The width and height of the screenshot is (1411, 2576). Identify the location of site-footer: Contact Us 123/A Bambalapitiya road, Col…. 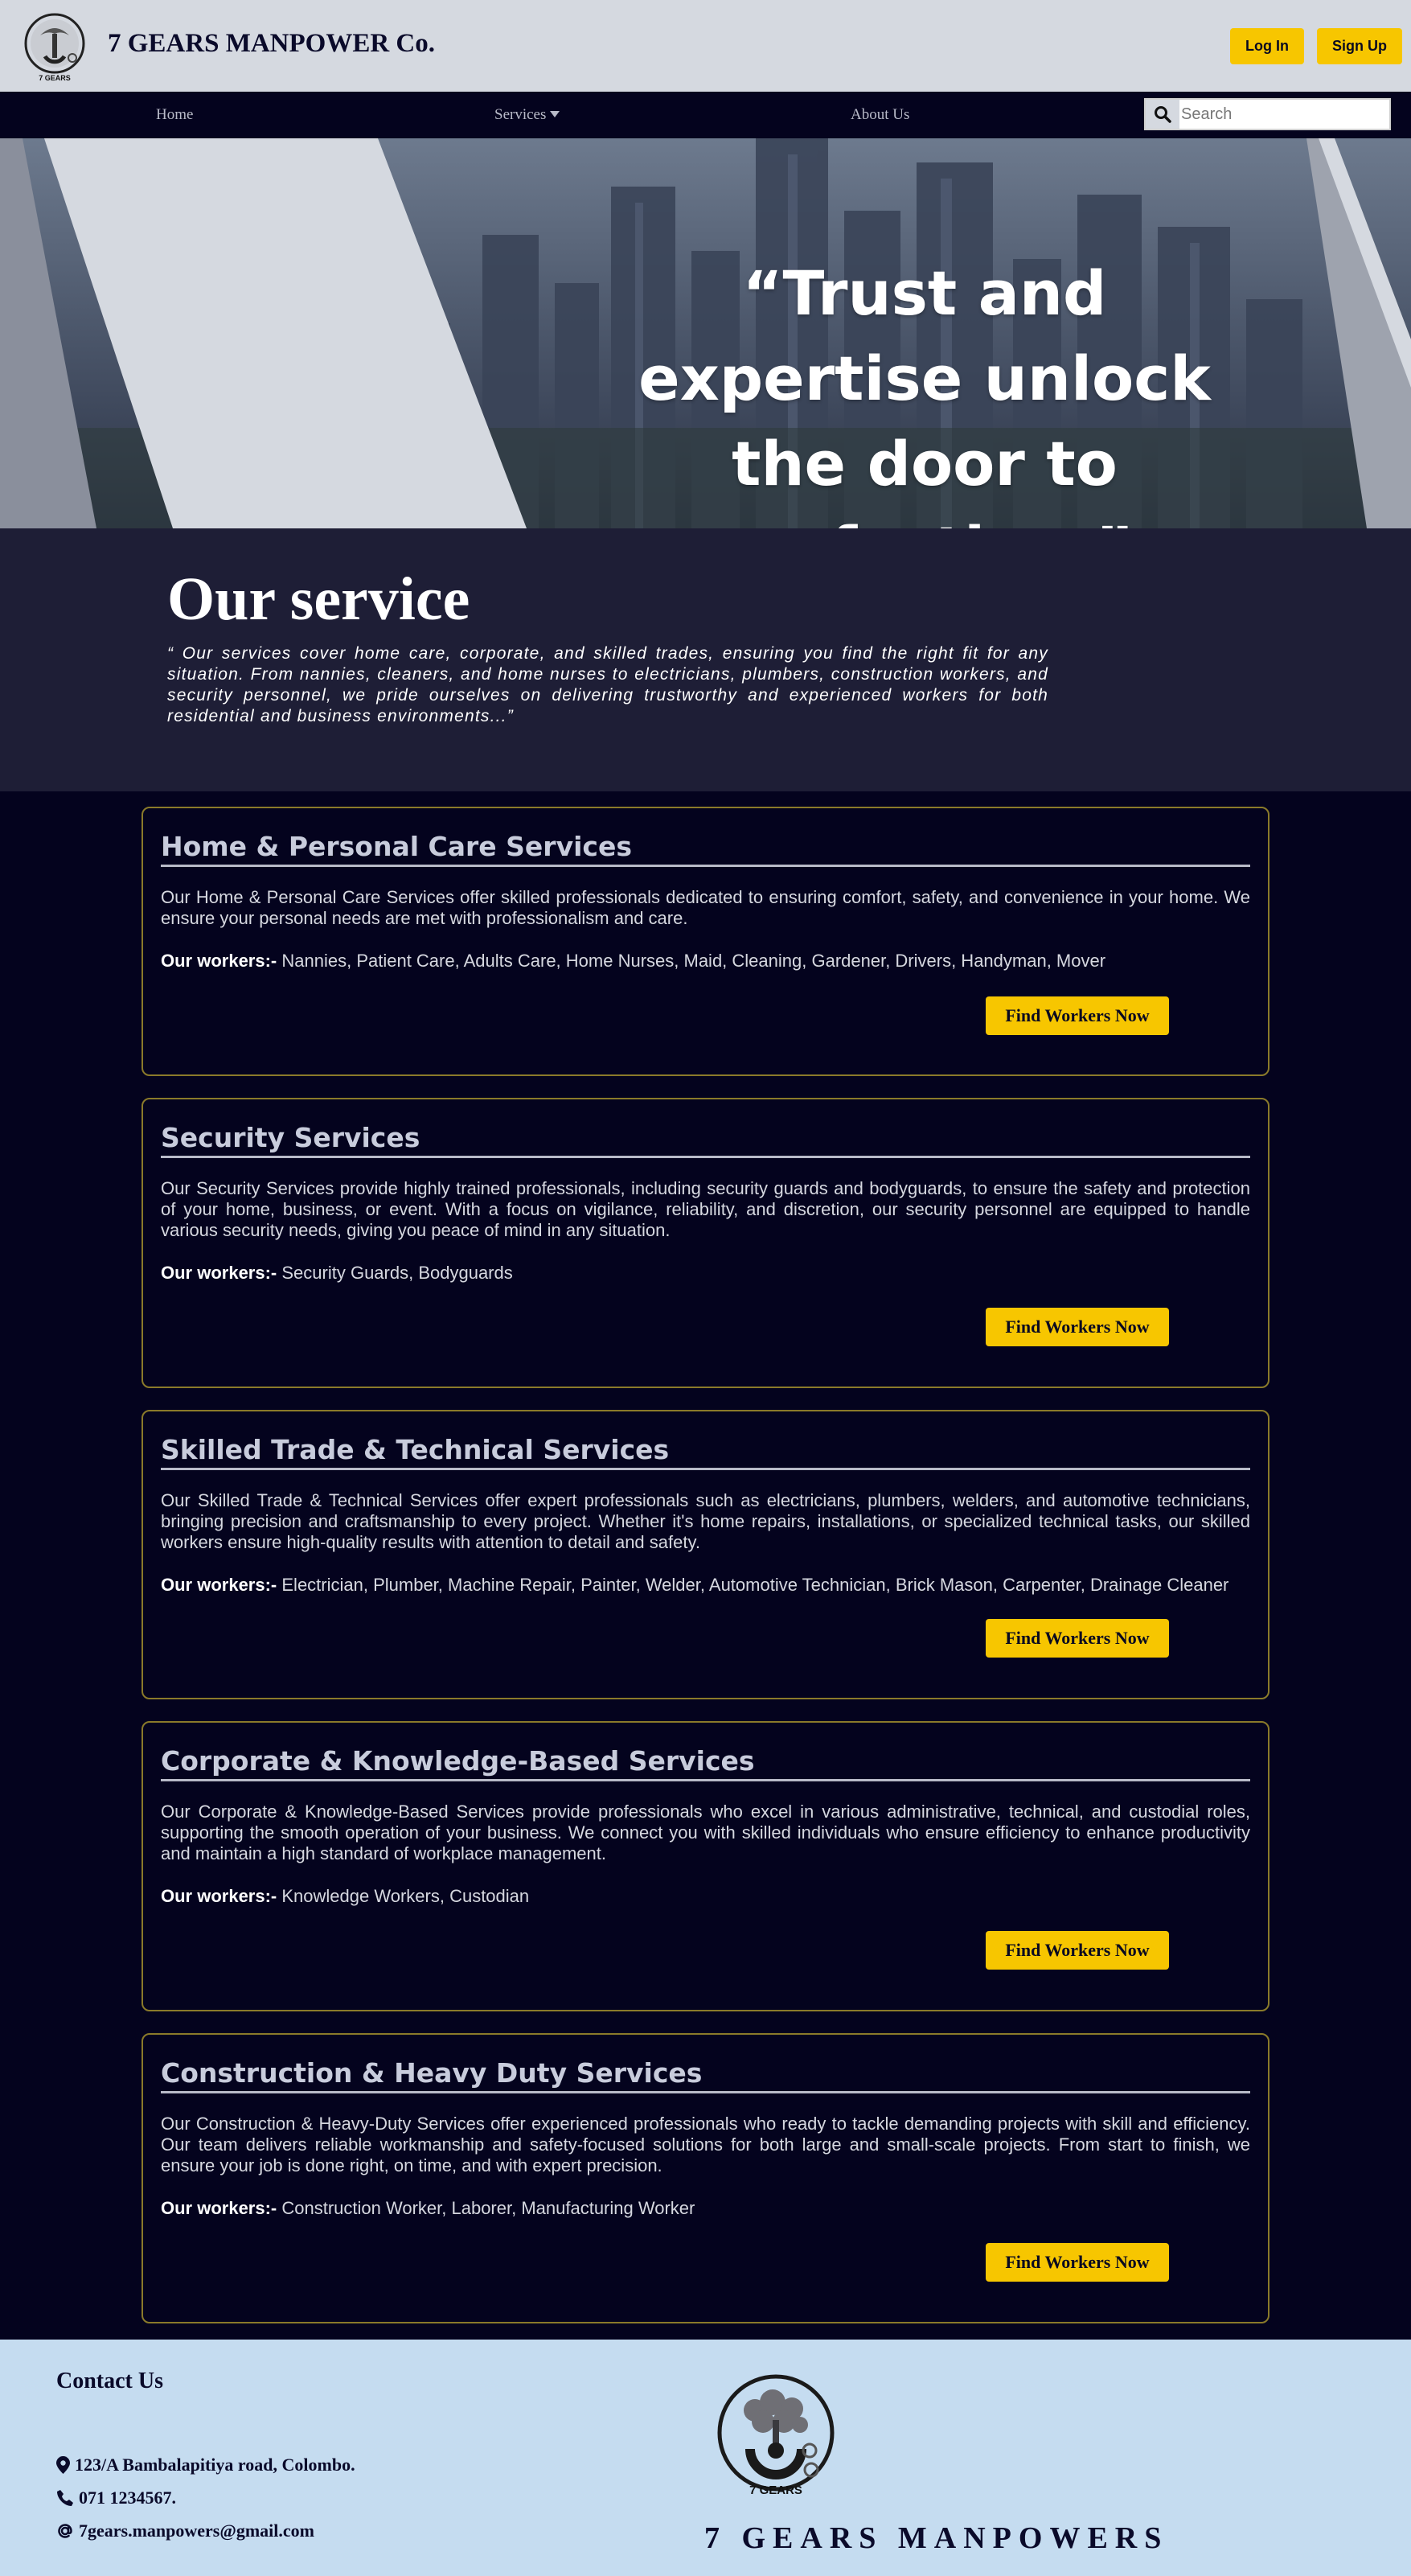
(705, 2458).